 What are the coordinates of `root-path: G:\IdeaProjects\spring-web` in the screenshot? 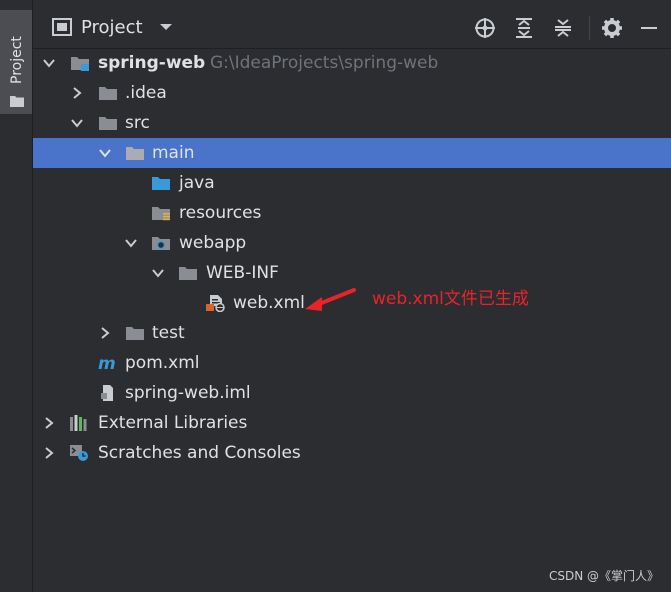 It's located at (324, 63).